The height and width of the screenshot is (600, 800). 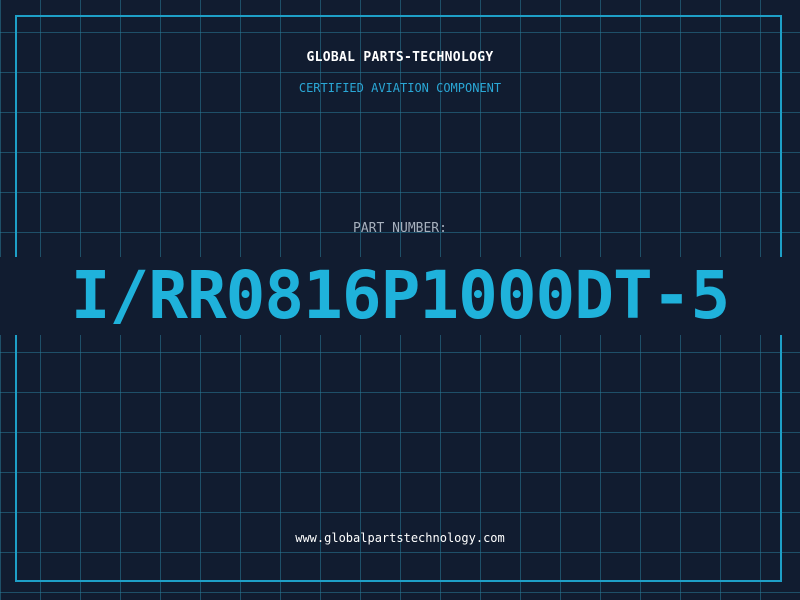 What do you see at coordinates (400, 538) in the screenshot?
I see `website-url: www.globalpartstechnology.com` at bounding box center [400, 538].